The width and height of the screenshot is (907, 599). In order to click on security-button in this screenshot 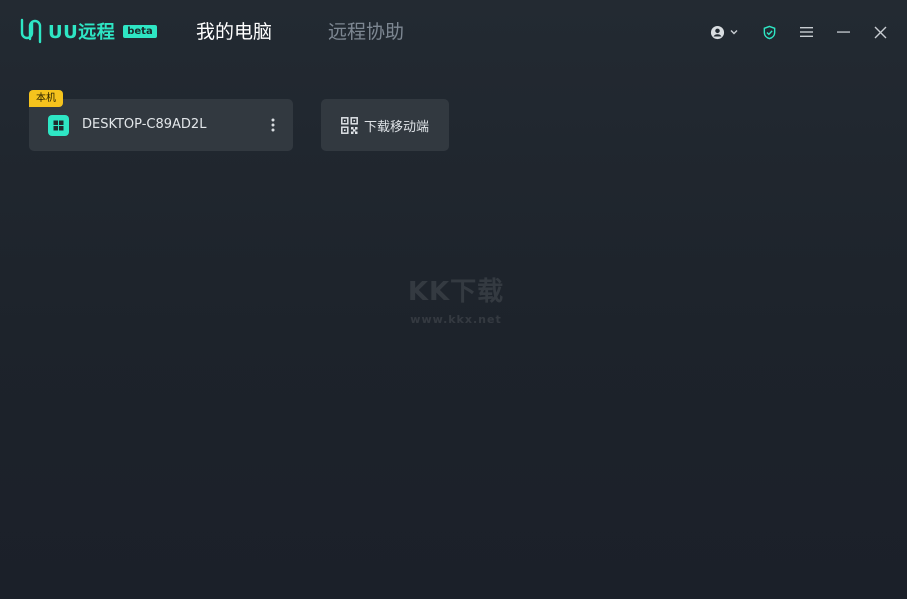, I will do `click(769, 32)`.